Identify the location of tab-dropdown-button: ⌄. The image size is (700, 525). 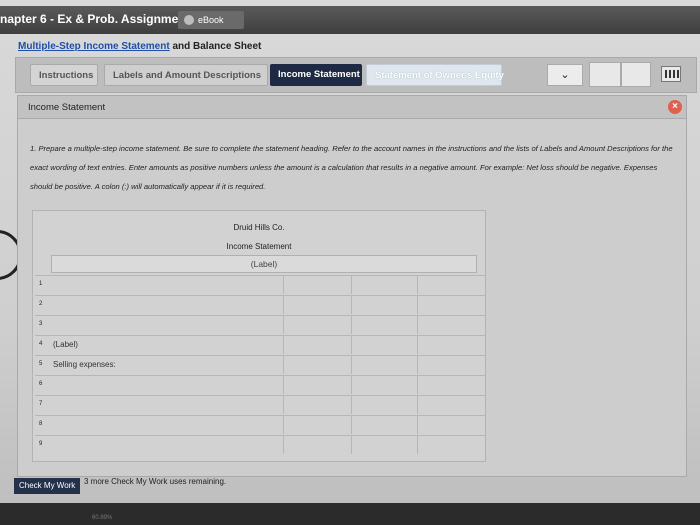
(565, 75).